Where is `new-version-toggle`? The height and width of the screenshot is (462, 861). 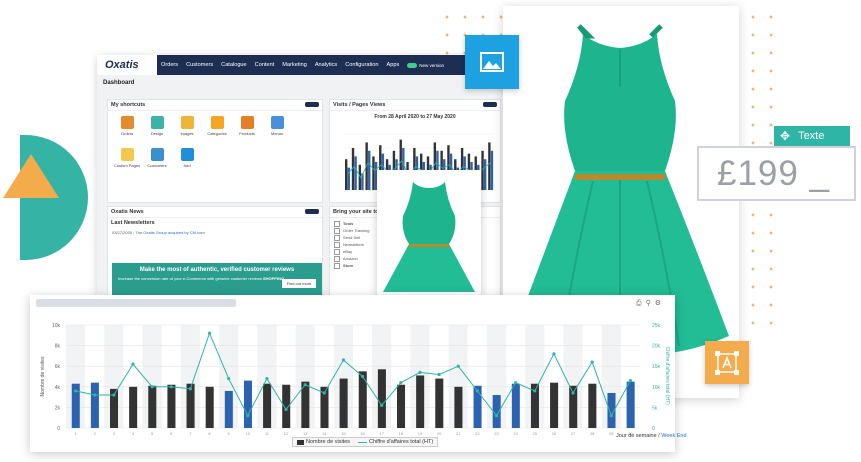 new-version-toggle is located at coordinates (412, 65).